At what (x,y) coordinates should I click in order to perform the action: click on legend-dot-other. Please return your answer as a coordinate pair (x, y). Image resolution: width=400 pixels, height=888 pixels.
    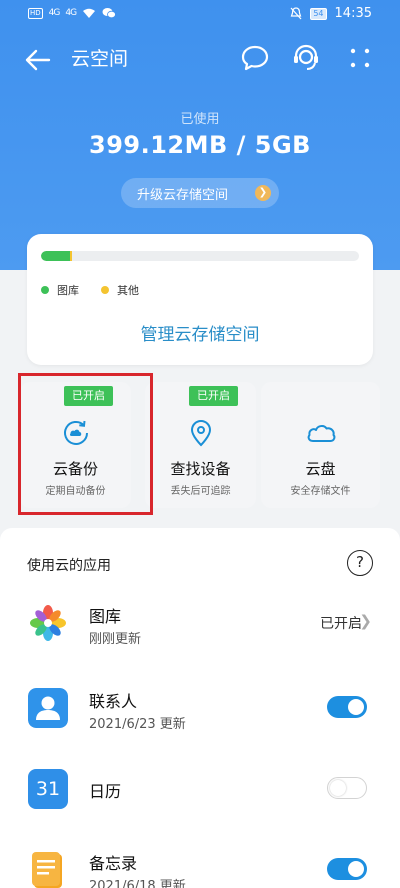
    Looking at the image, I should click on (105, 290).